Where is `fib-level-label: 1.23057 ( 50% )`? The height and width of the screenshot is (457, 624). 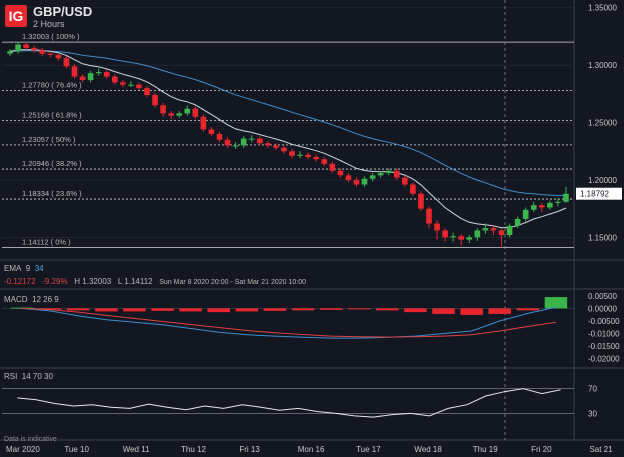
fib-level-label: 1.23057 ( 50% ) is located at coordinates (49, 139).